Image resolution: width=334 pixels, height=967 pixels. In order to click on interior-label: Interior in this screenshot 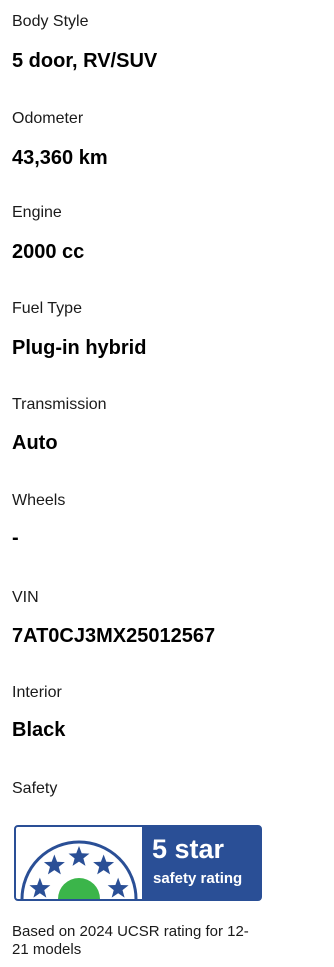, I will do `click(37, 692)`.